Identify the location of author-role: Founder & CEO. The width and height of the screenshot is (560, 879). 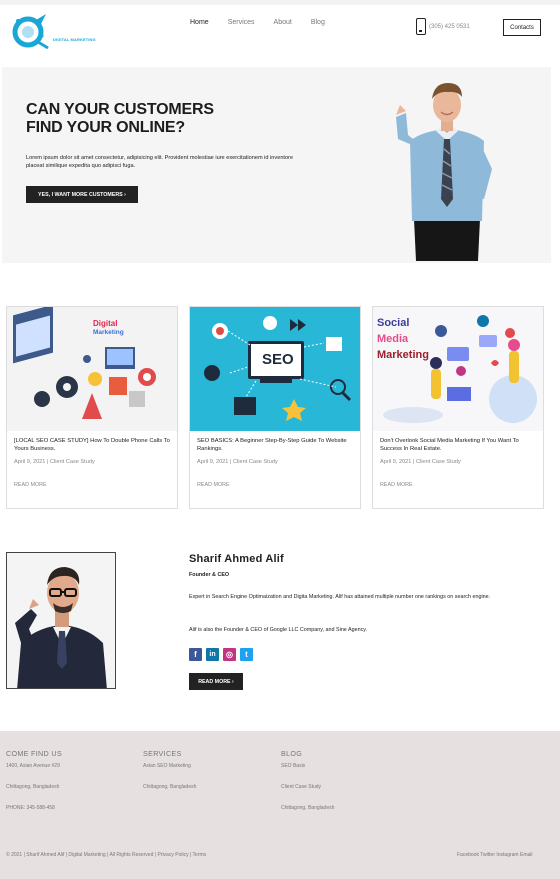
(209, 575).